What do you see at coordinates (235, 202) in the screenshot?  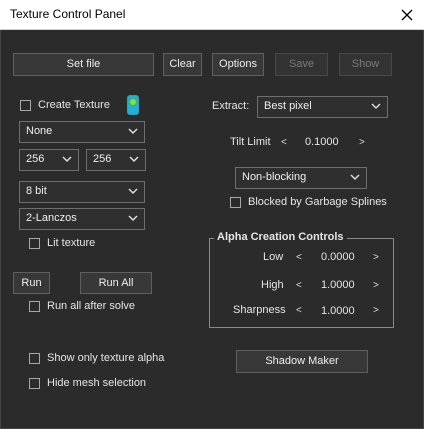 I see `blocked-box` at bounding box center [235, 202].